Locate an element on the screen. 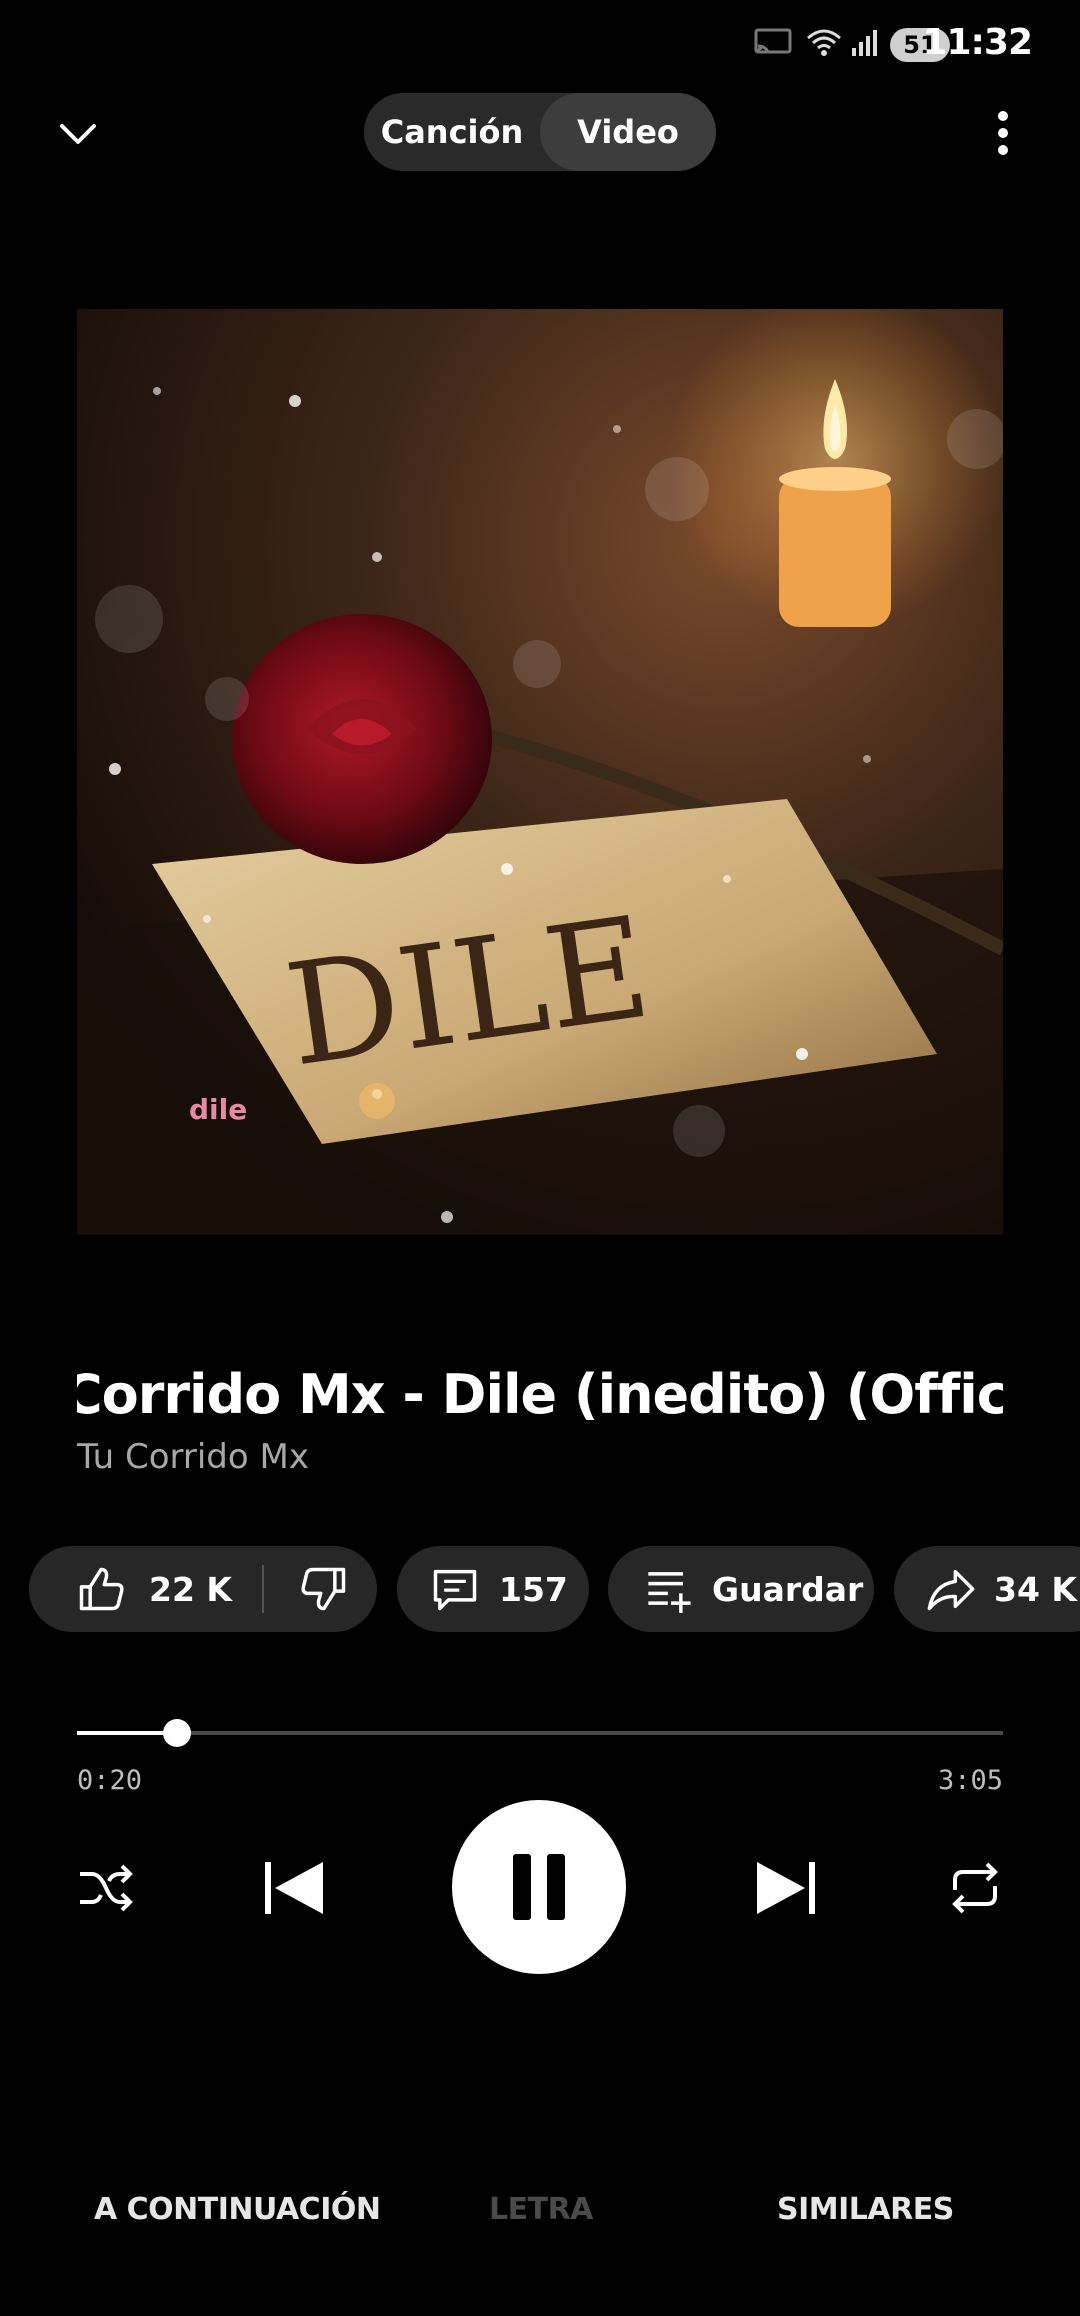 This screenshot has height=2316, width=1080. status-bar: 51 11:32 is located at coordinates (540, 45).